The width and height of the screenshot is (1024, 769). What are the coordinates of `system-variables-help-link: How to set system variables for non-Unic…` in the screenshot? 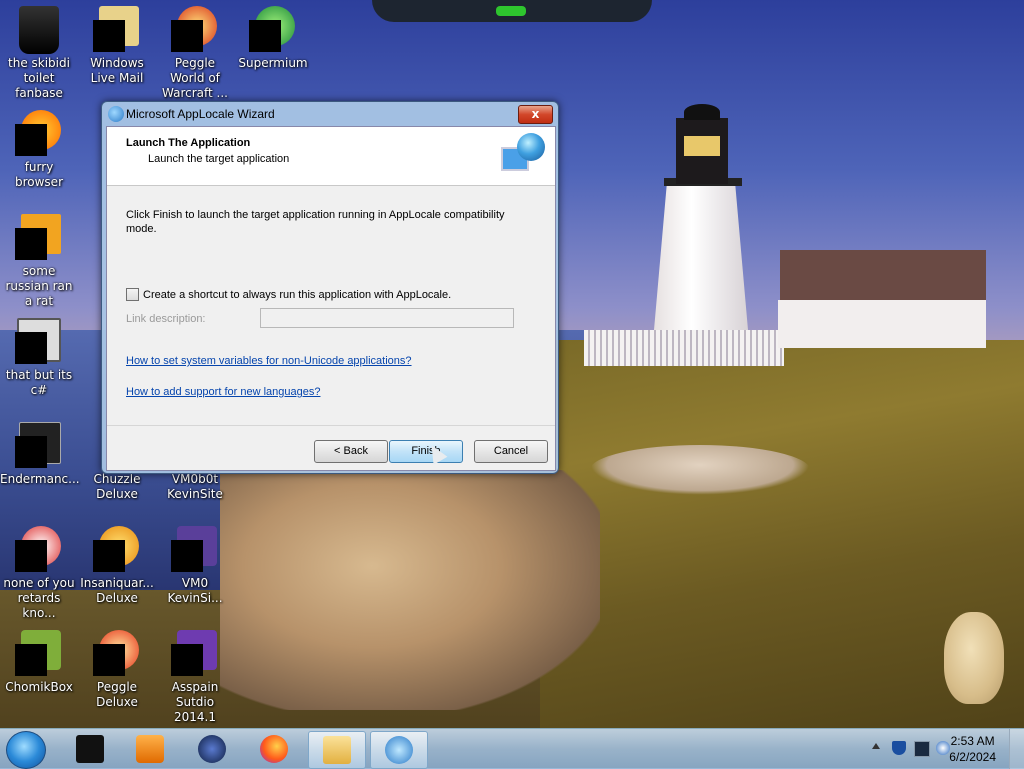 It's located at (269, 361).